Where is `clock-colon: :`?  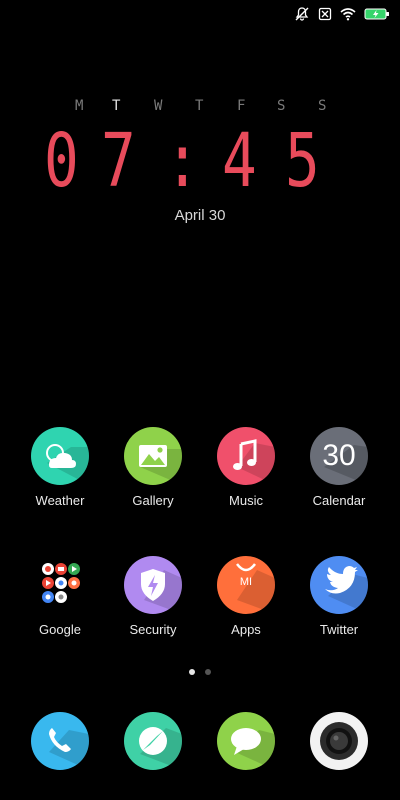 clock-colon: : is located at coordinates (182, 161).